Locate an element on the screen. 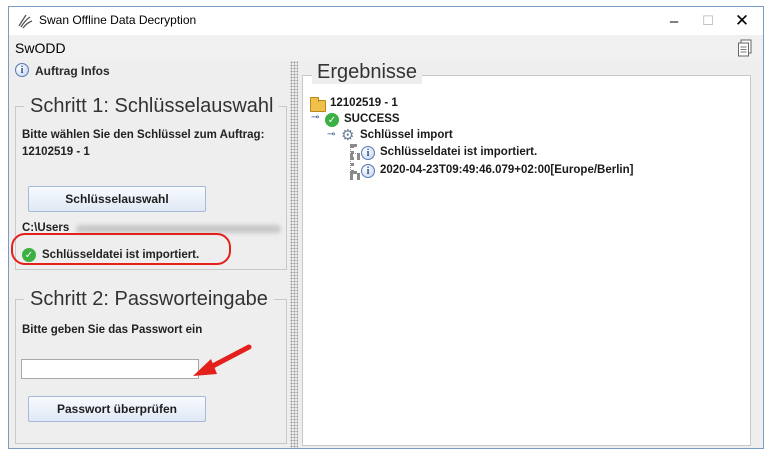 This screenshot has height=450, width=770. app-header: SwODD is located at coordinates (386, 48).